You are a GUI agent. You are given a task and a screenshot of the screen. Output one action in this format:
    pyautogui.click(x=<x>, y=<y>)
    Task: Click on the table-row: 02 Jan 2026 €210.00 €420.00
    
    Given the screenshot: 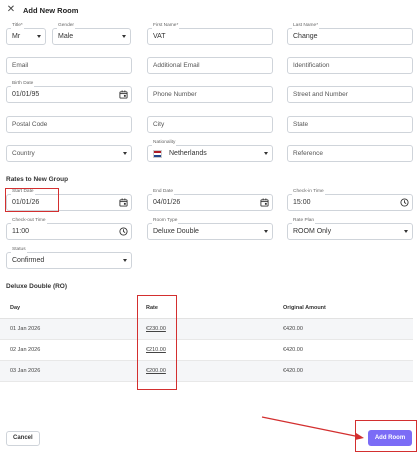 What is the action you would take?
    pyautogui.click(x=206, y=350)
    